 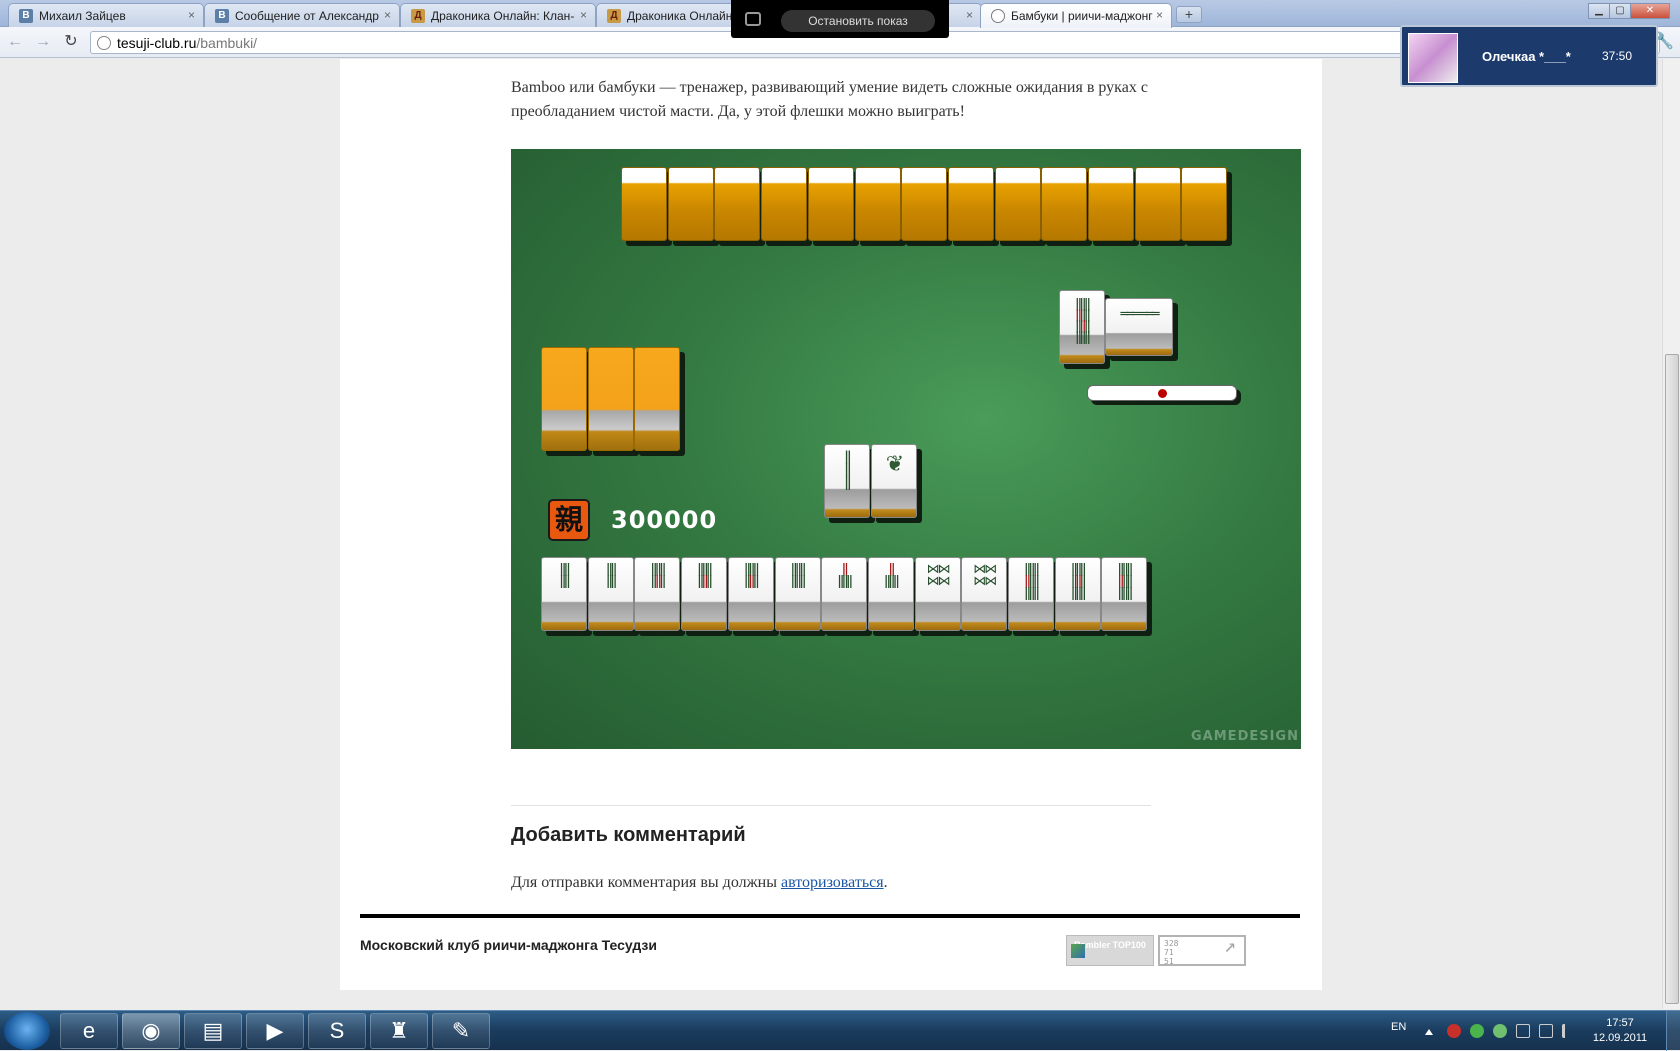 I want to click on tab-title: Сообщение от Александр, so click(x=307, y=16).